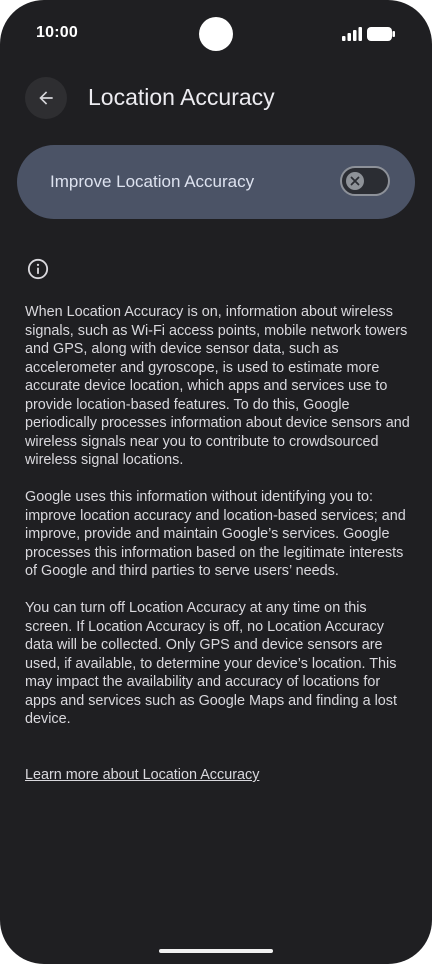 The height and width of the screenshot is (964, 432). I want to click on close-icon, so click(355, 181).